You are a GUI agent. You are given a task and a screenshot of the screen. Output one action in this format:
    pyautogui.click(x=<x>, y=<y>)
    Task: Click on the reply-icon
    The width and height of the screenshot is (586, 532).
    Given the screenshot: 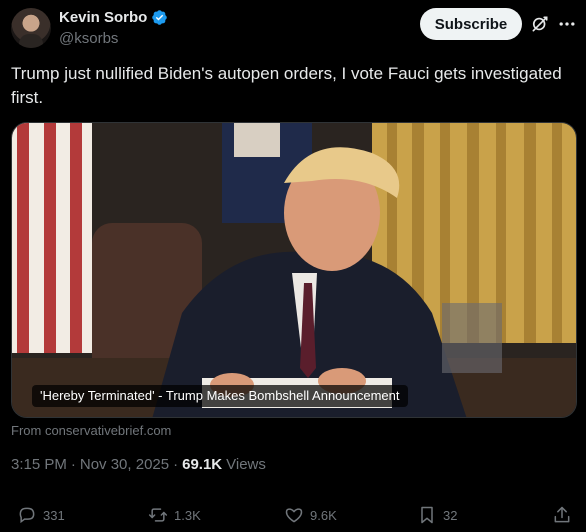 What is the action you would take?
    pyautogui.click(x=27, y=515)
    